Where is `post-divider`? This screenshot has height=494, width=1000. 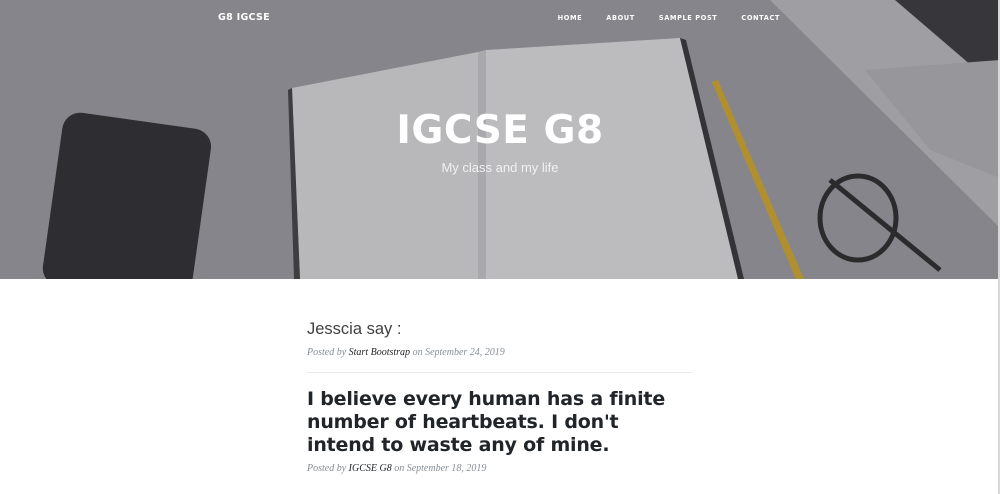 post-divider is located at coordinates (499, 372).